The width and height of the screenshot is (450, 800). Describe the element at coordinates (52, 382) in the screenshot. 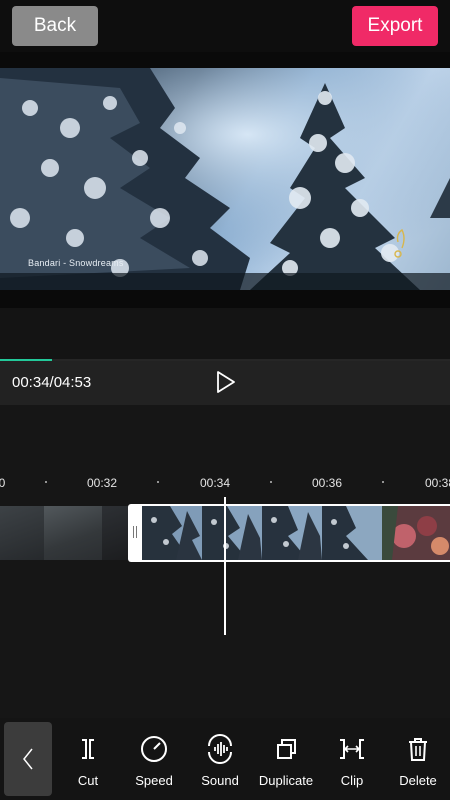

I see `timecode: 00:34/04:53` at that location.